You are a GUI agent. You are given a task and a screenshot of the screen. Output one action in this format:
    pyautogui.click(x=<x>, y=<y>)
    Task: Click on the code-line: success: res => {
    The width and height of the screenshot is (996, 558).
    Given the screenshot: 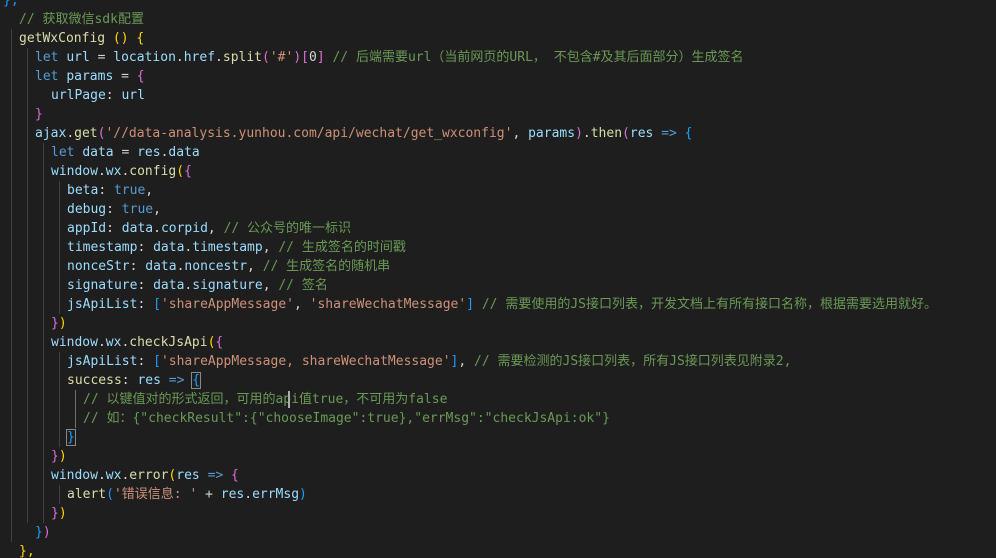 What is the action you would take?
    pyautogui.click(x=134, y=380)
    